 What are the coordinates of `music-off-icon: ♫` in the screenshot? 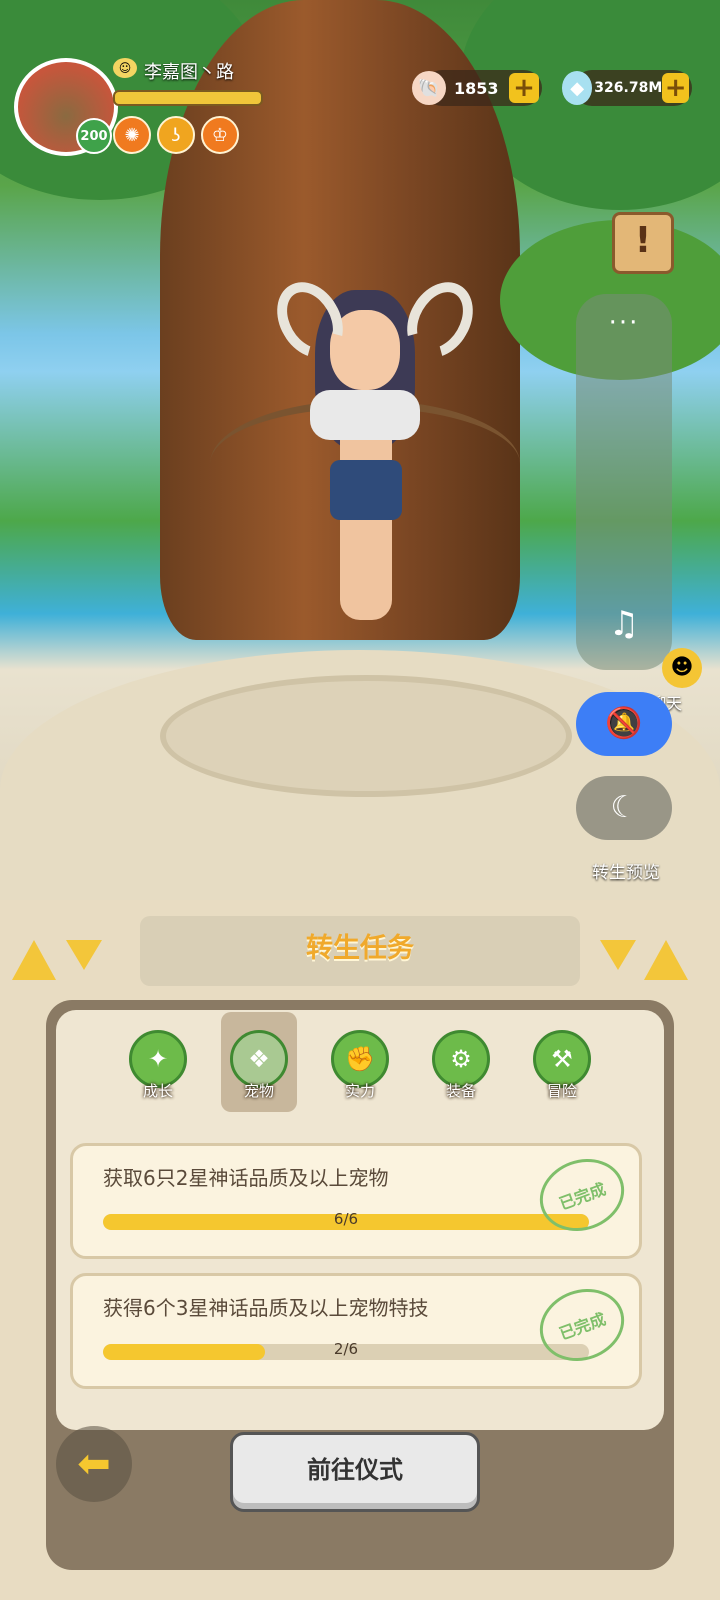 It's located at (624, 624).